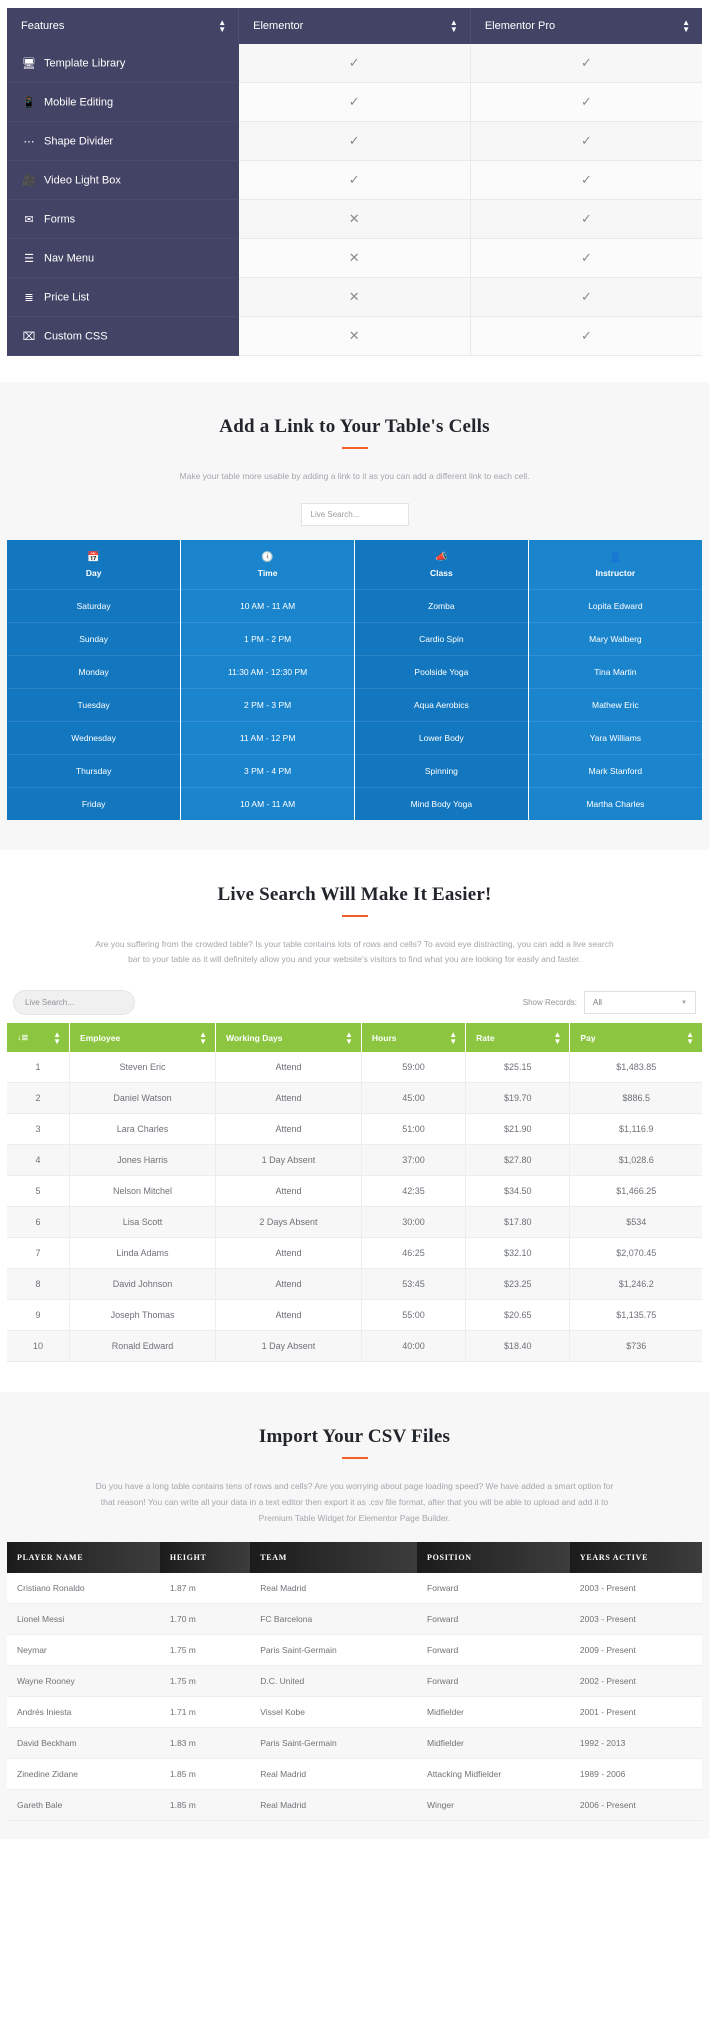 This screenshot has width=709, height=2043. What do you see at coordinates (414, 1191) in the screenshot?
I see `employee-hours: 42:35` at bounding box center [414, 1191].